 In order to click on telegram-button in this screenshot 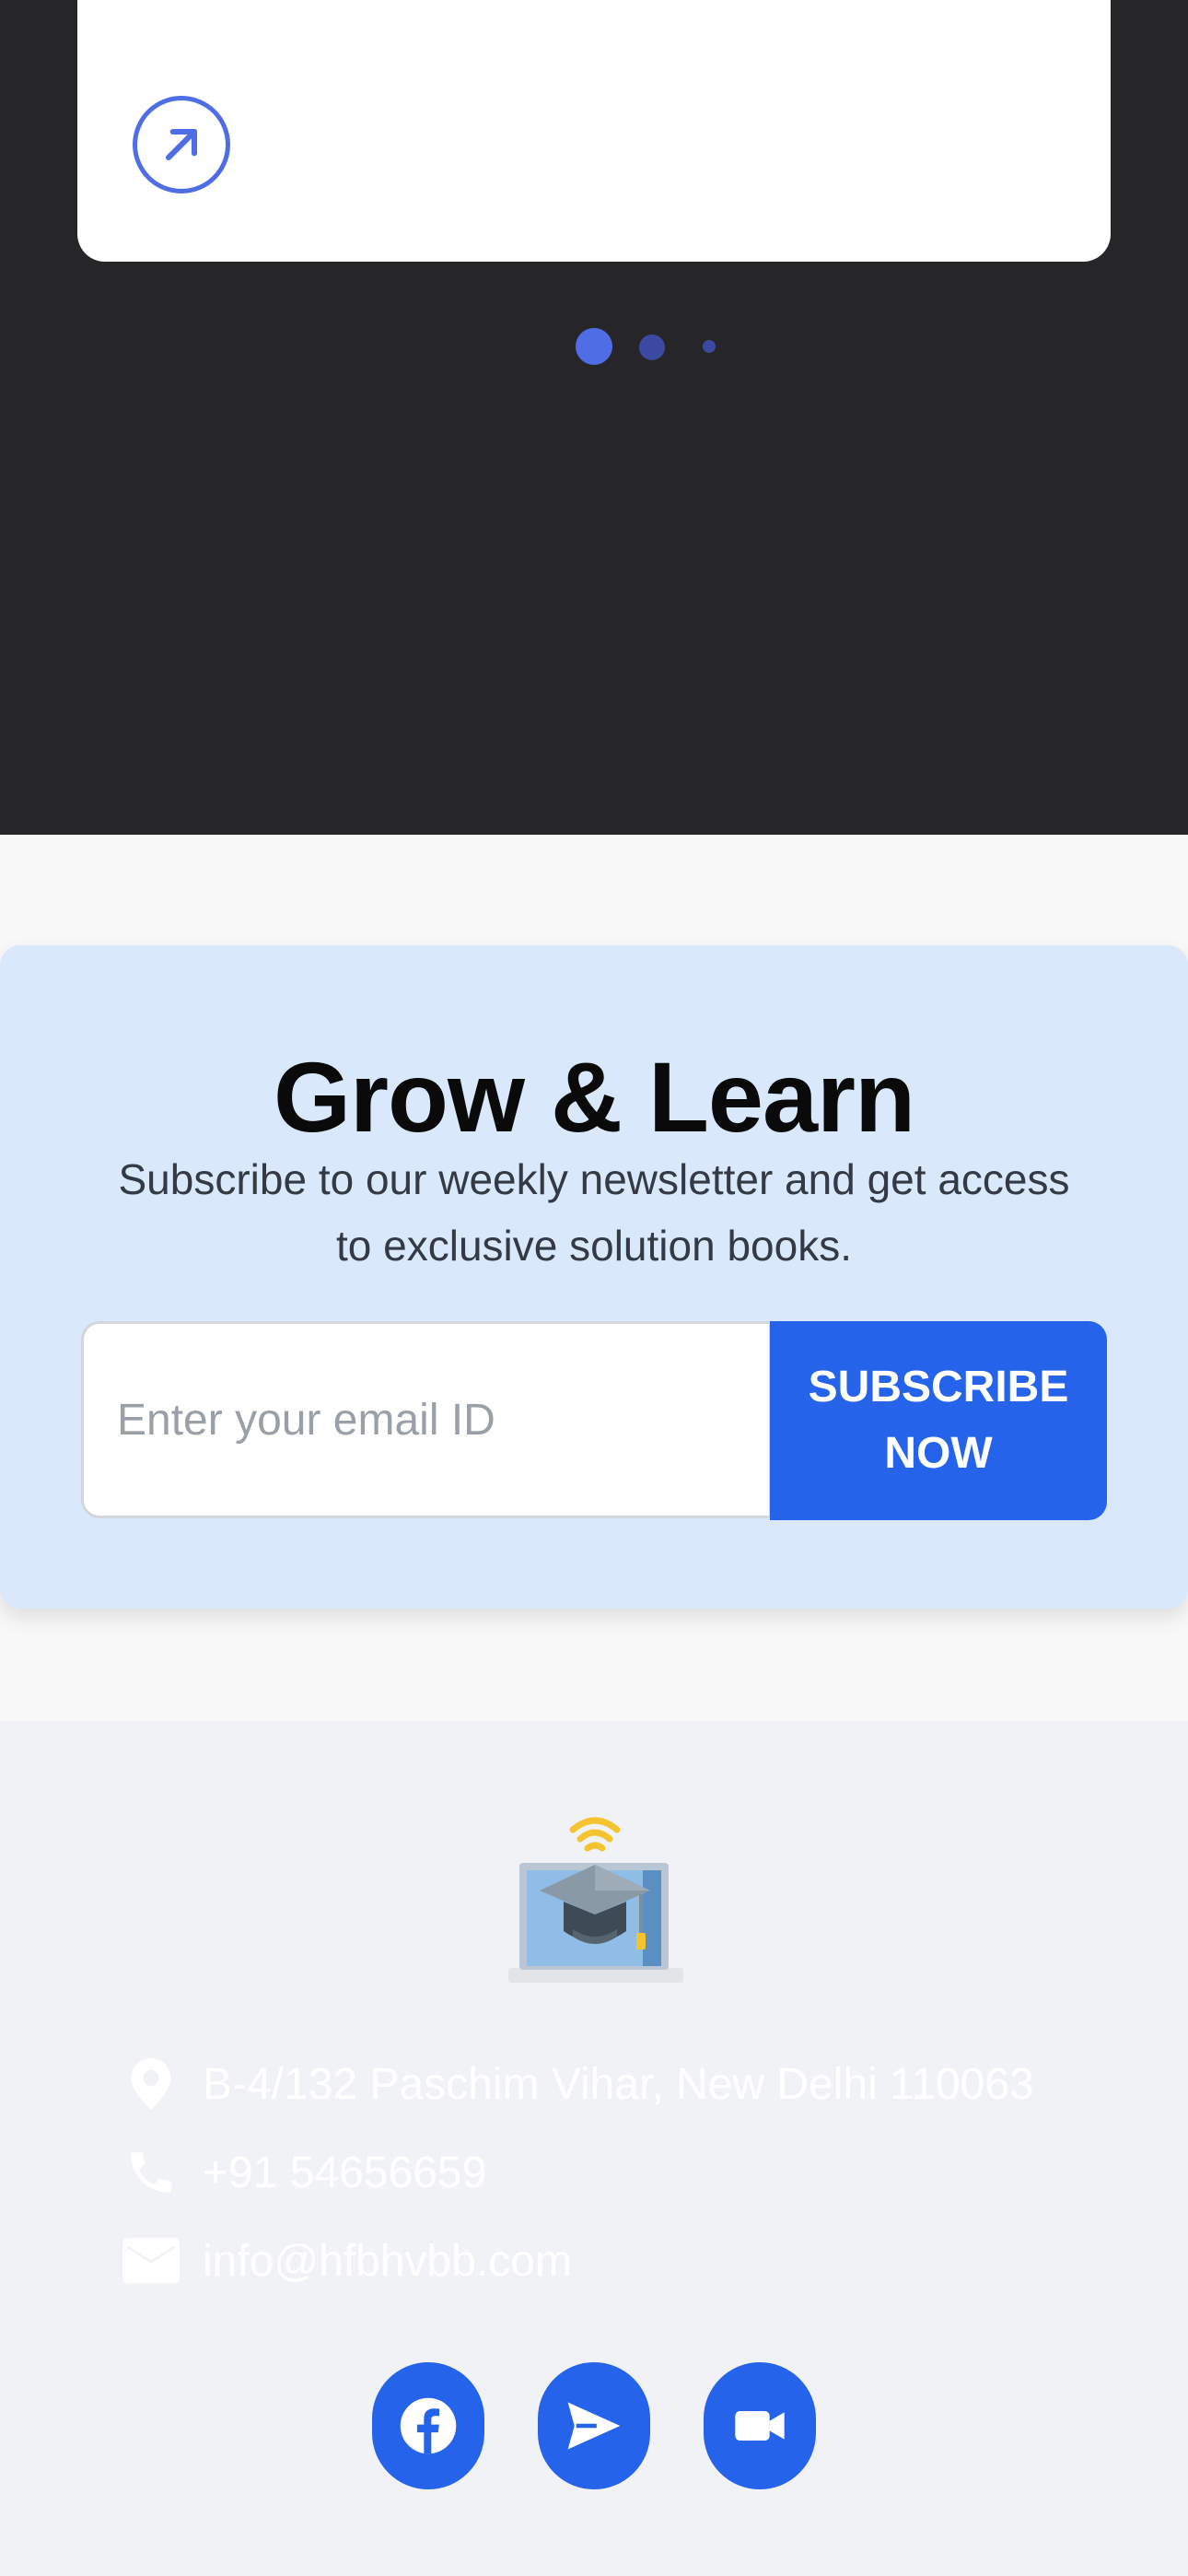, I will do `click(594, 2425)`.